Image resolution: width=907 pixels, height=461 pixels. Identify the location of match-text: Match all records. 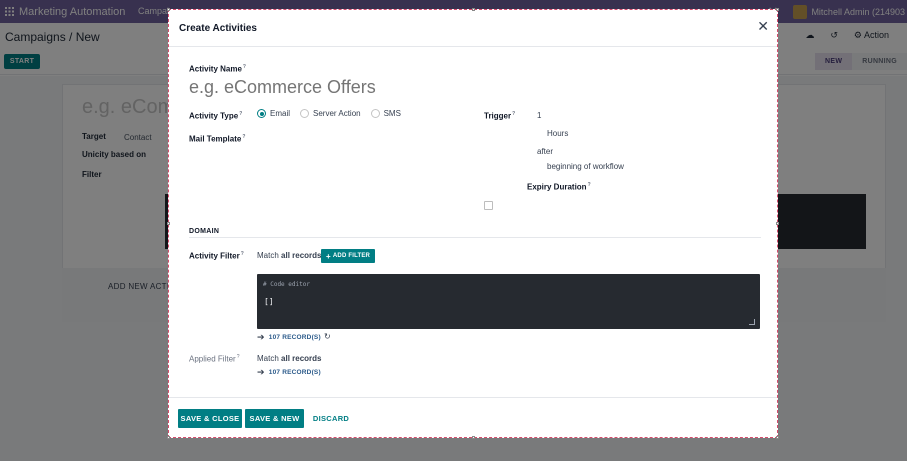
(289, 255).